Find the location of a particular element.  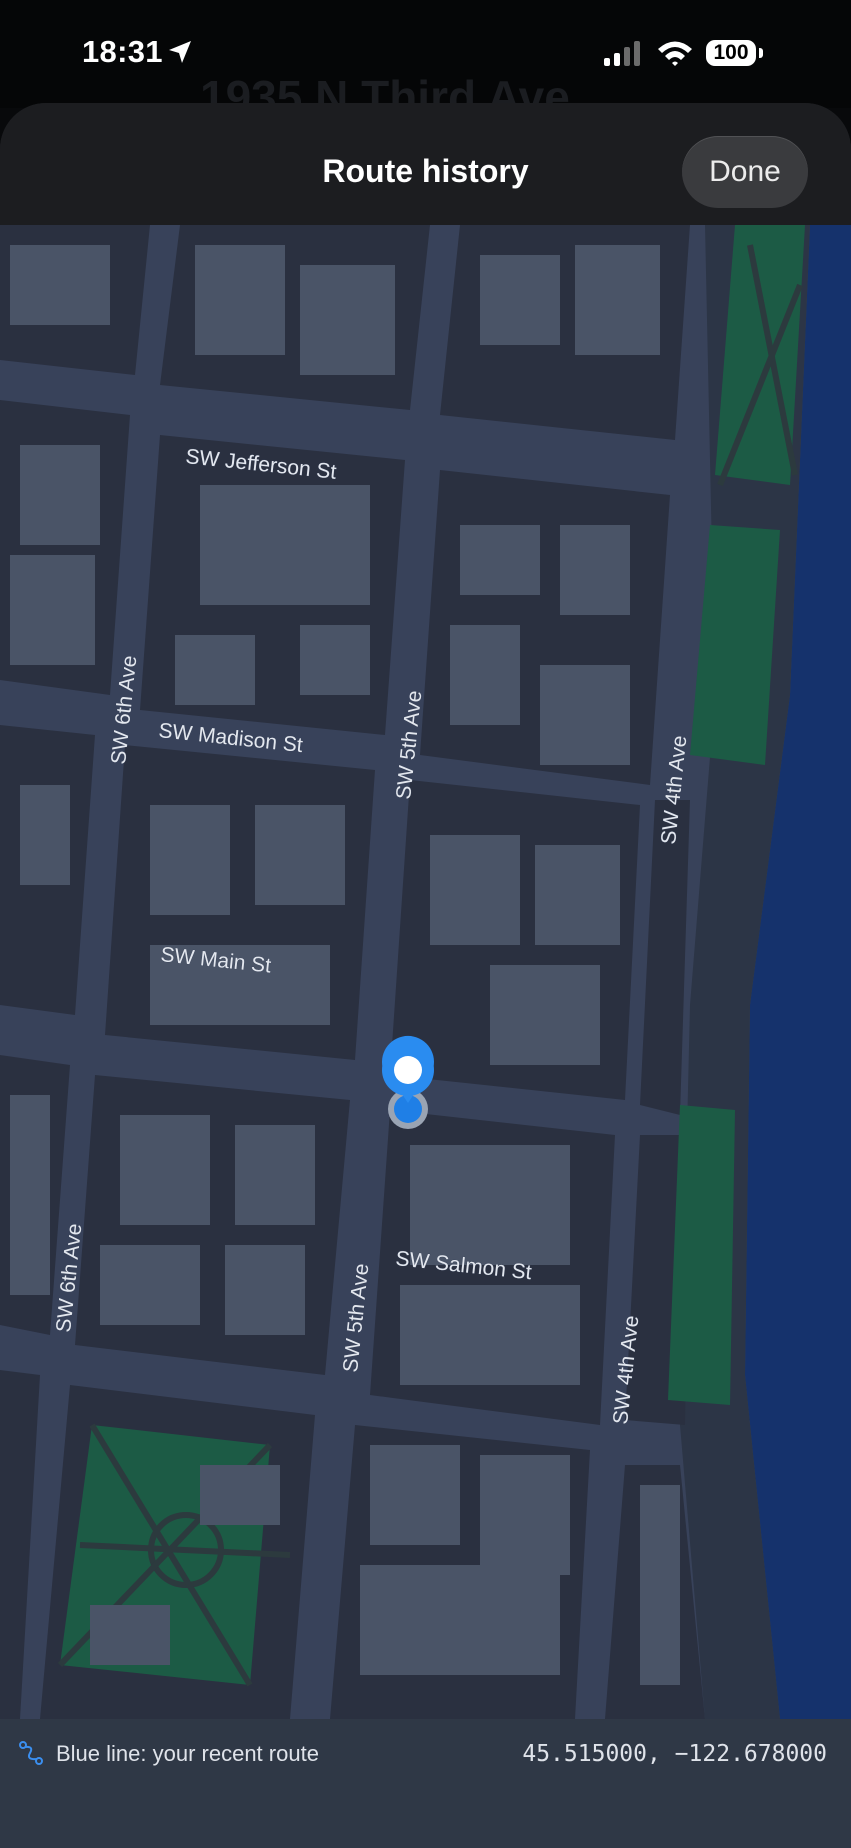

status-time: 18:31 is located at coordinates (122, 51).